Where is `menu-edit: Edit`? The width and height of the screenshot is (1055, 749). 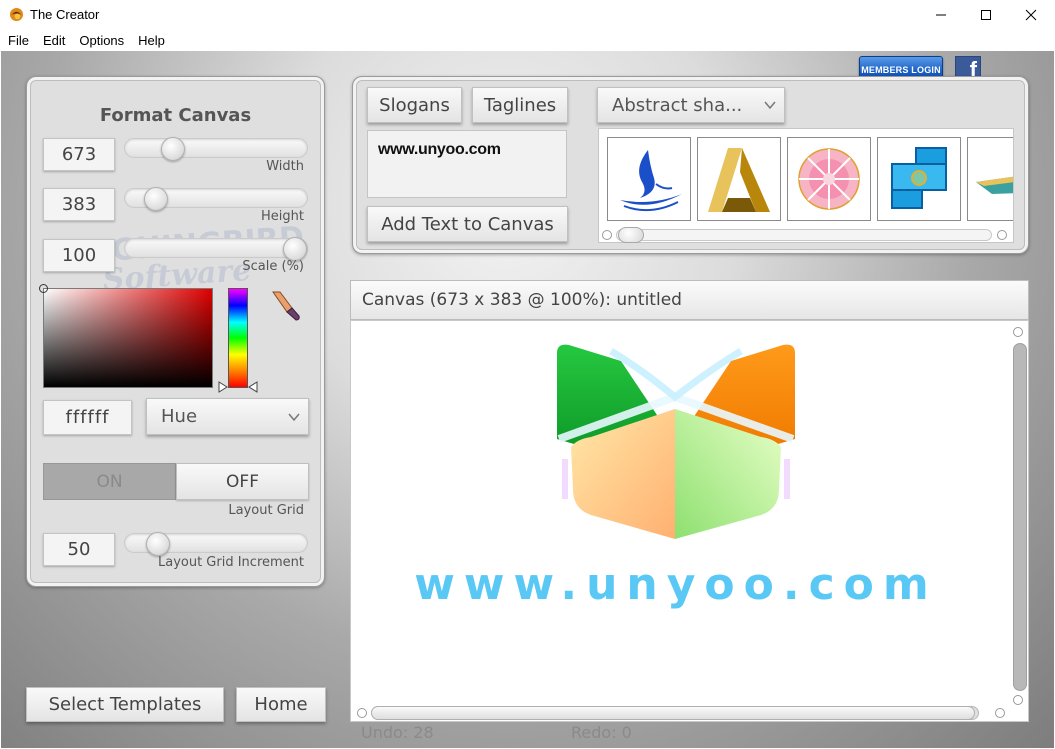
menu-edit: Edit is located at coordinates (54, 40).